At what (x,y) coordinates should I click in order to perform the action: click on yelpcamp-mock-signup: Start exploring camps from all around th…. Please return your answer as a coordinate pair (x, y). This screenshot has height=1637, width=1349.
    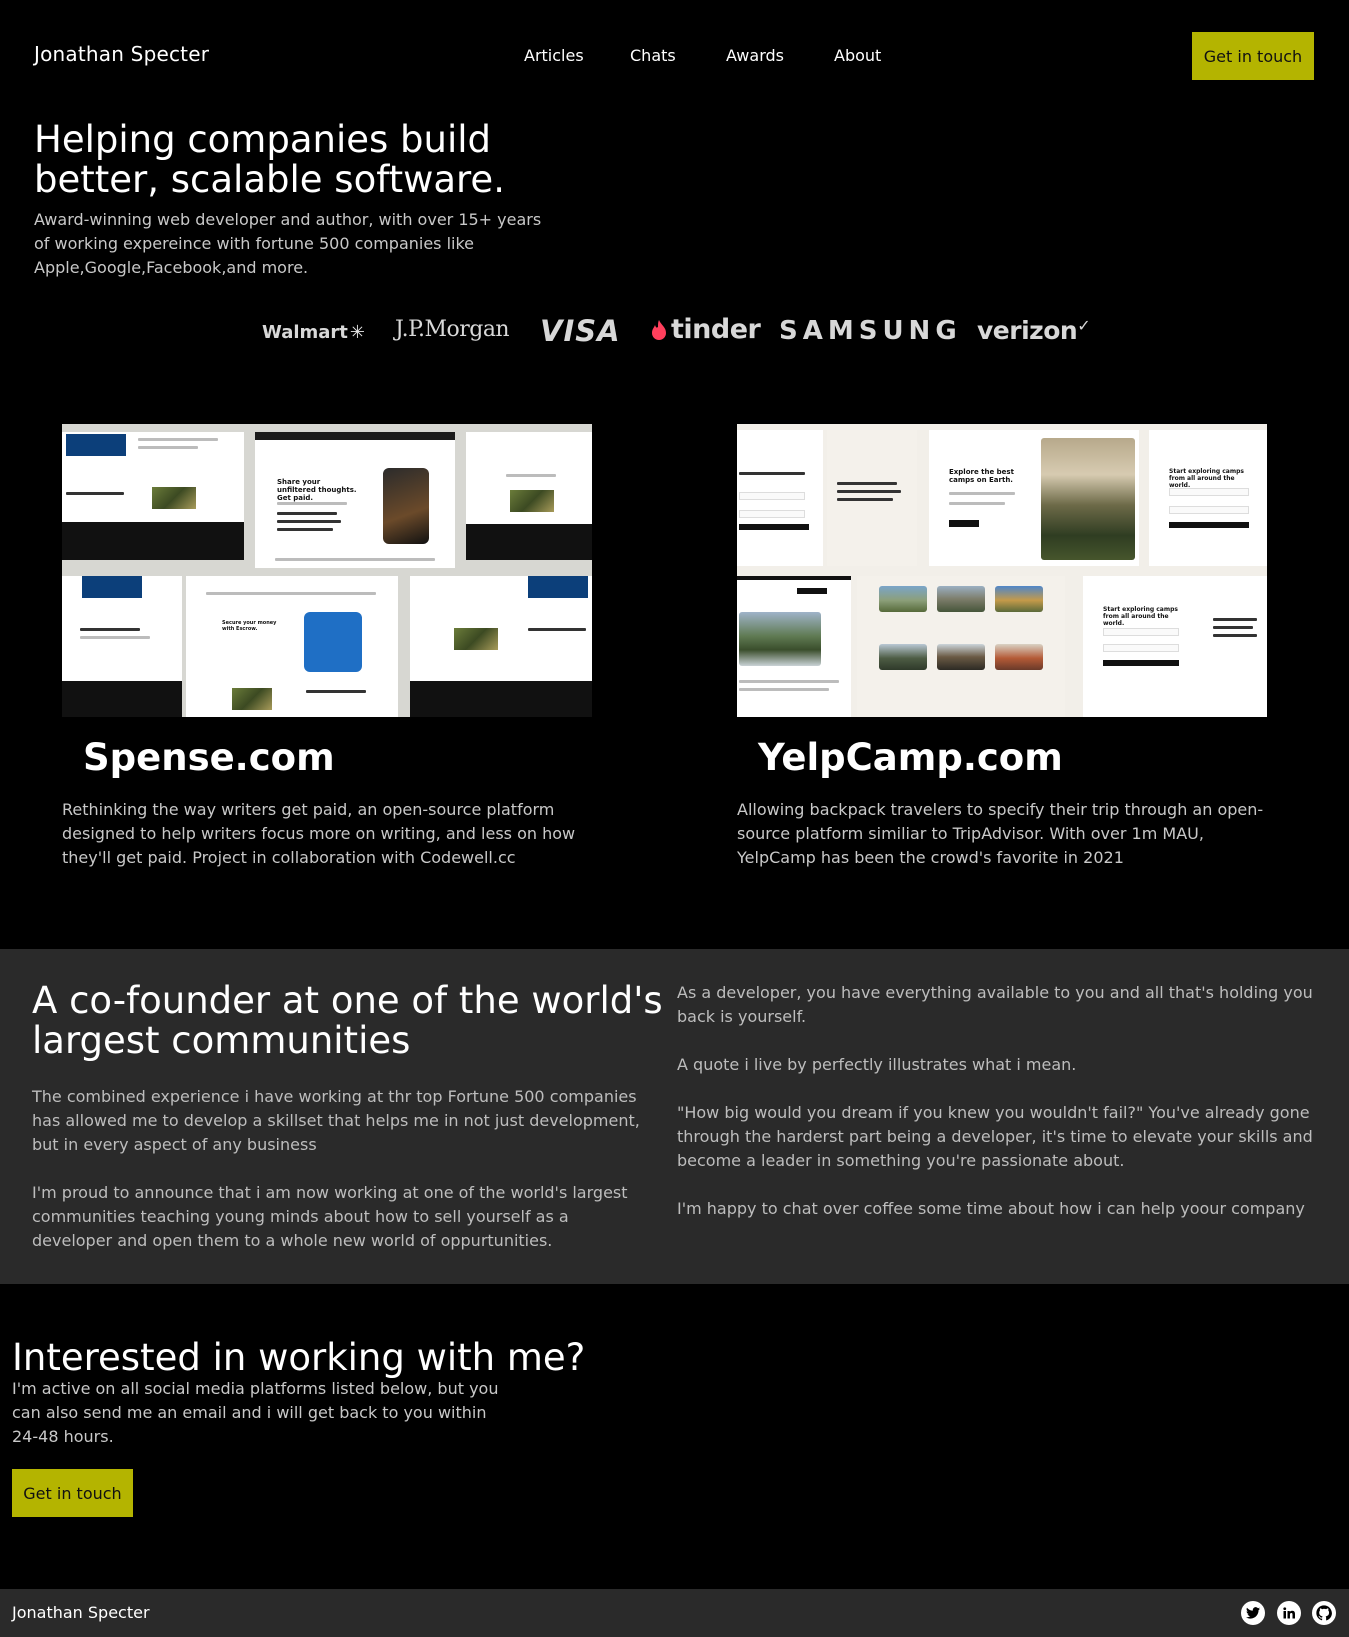
    Looking at the image, I should click on (1206, 478).